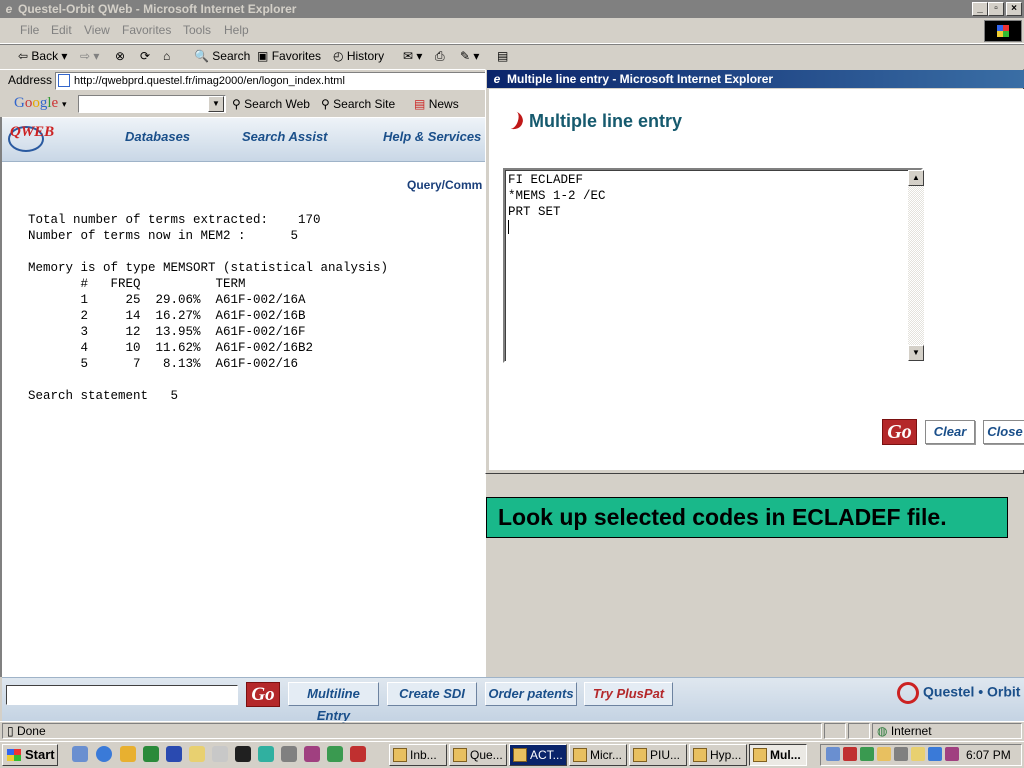  I want to click on discuss-icon: ▤, so click(503, 56).